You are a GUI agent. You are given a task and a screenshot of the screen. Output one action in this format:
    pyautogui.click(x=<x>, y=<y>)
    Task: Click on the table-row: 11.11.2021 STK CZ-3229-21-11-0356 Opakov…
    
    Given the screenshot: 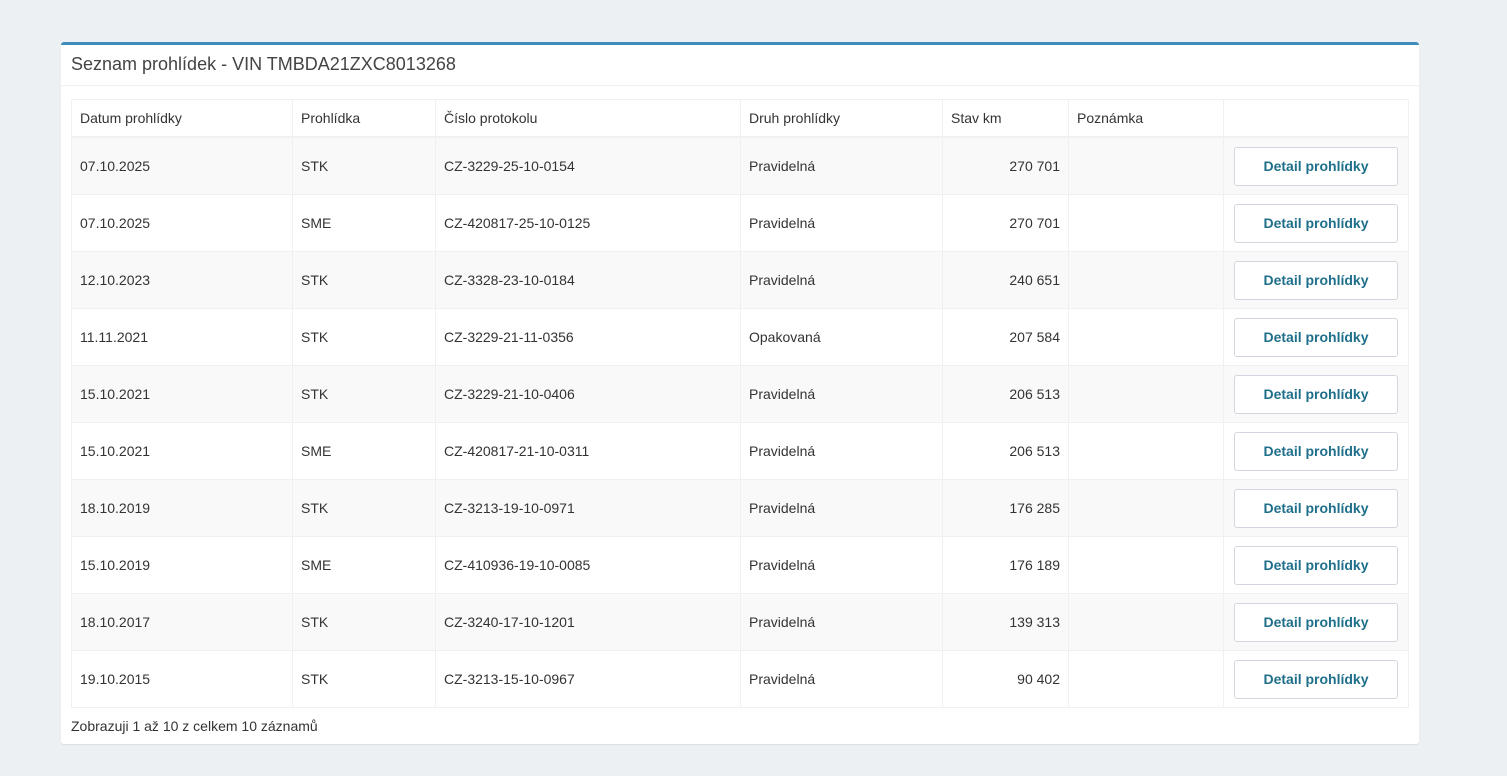 What is the action you would take?
    pyautogui.click(x=740, y=337)
    